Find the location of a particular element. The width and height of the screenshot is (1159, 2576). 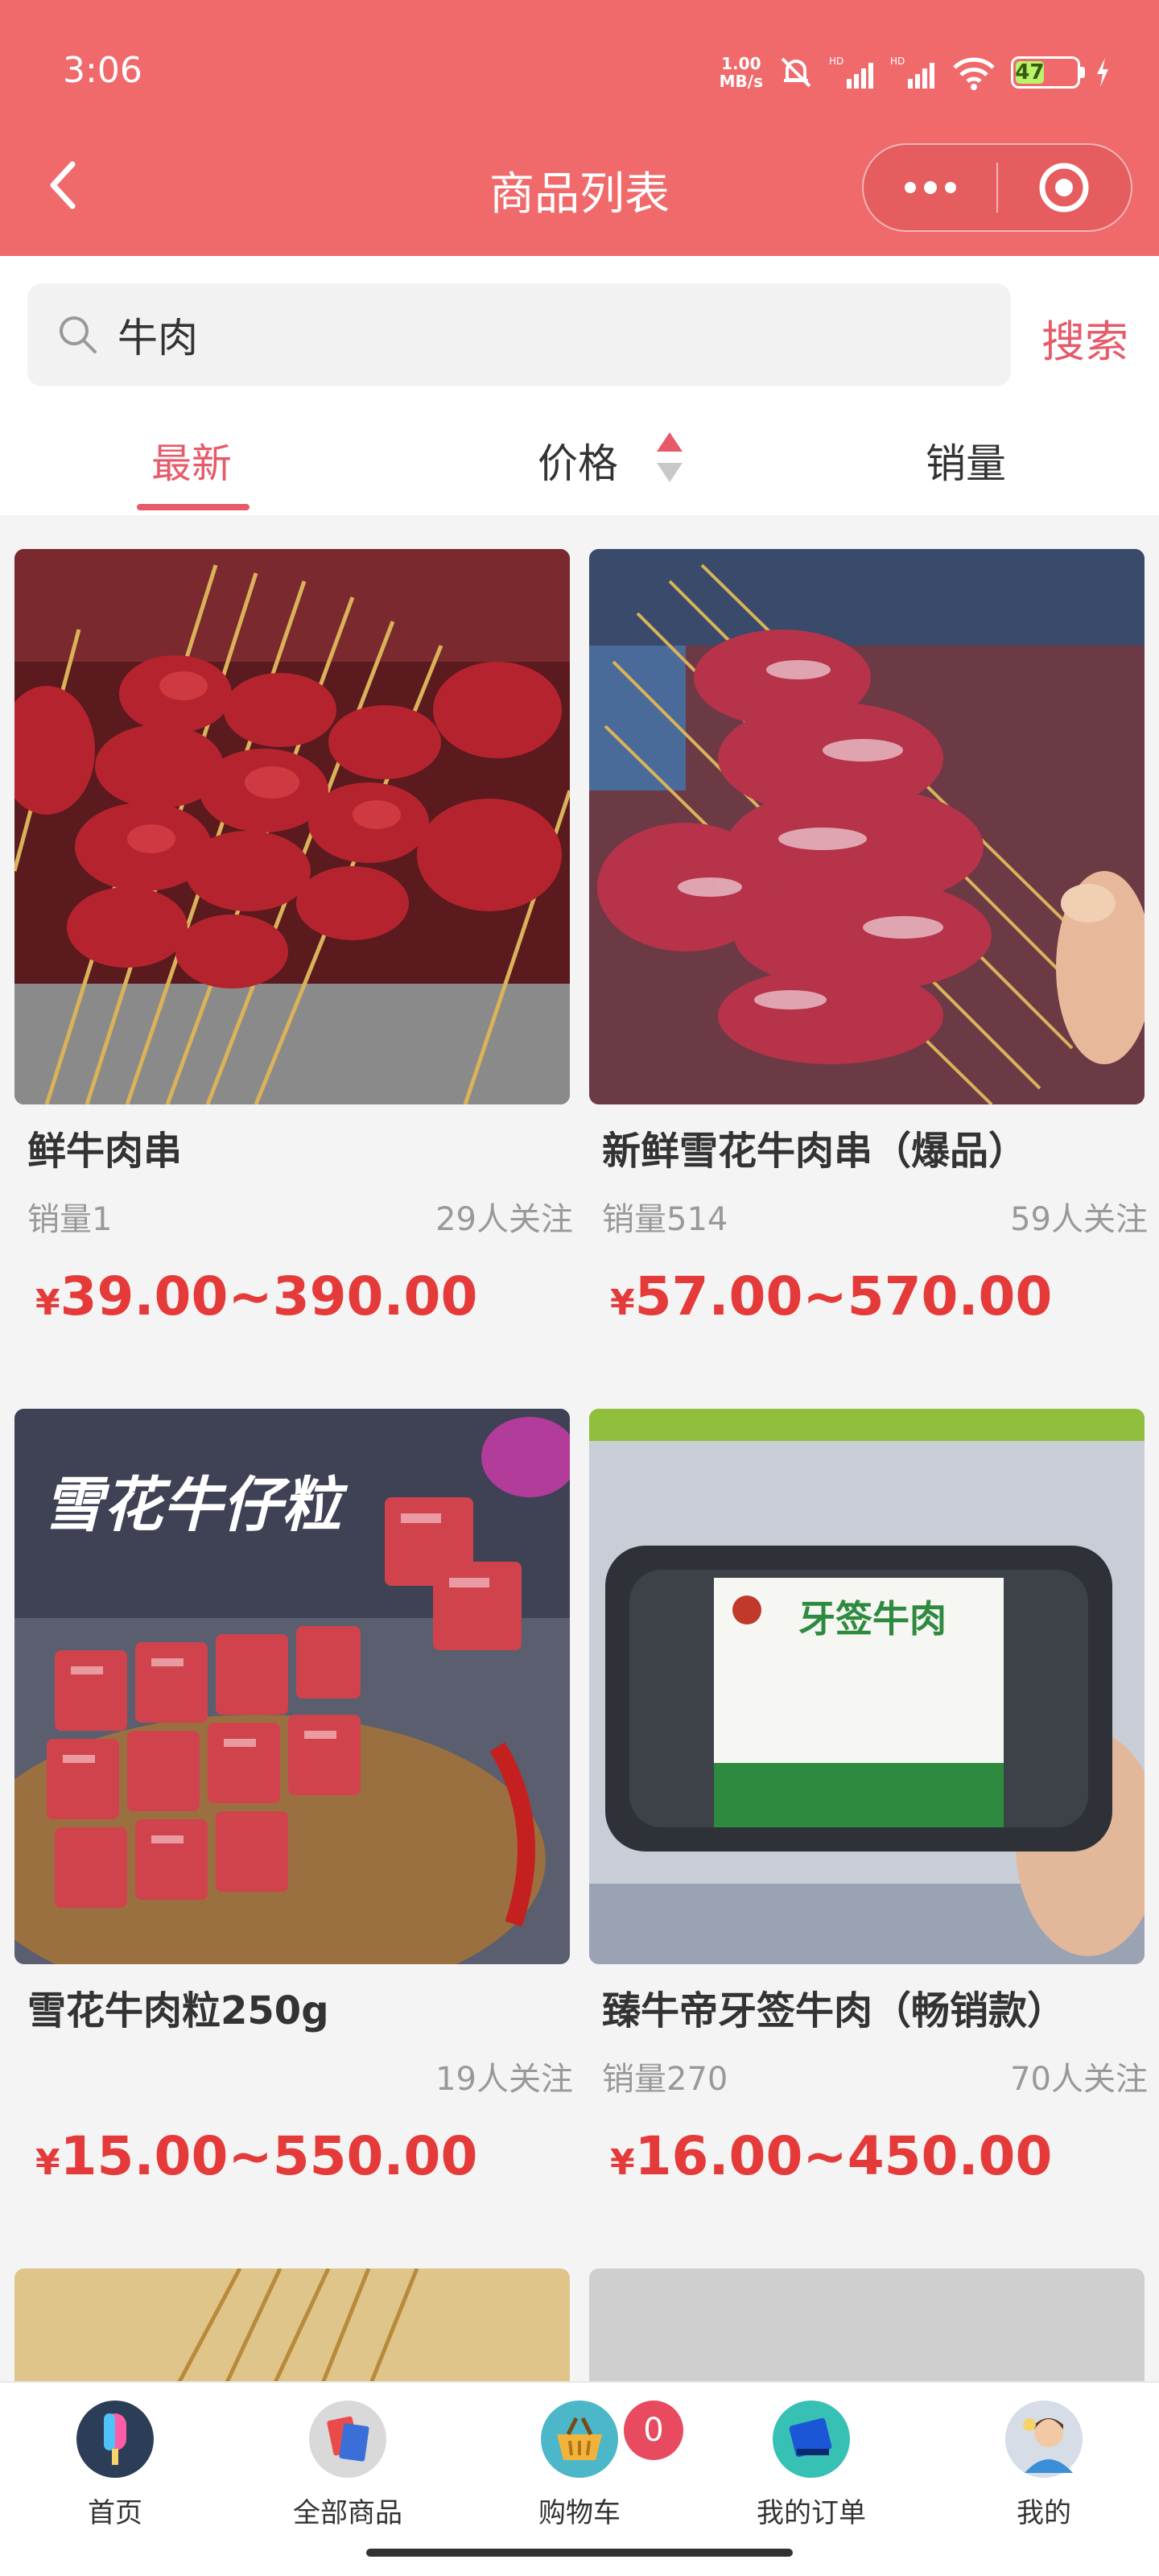

product-followers: 59人关注 is located at coordinates (1079, 1219).